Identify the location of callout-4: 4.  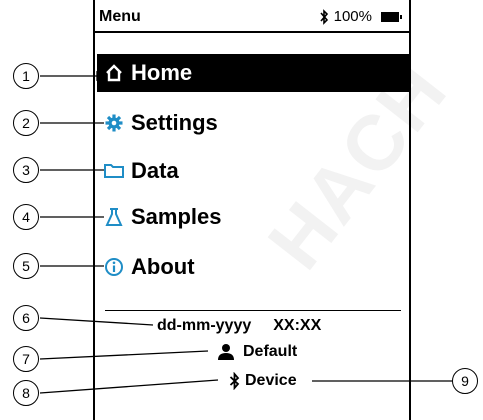
(26, 217).